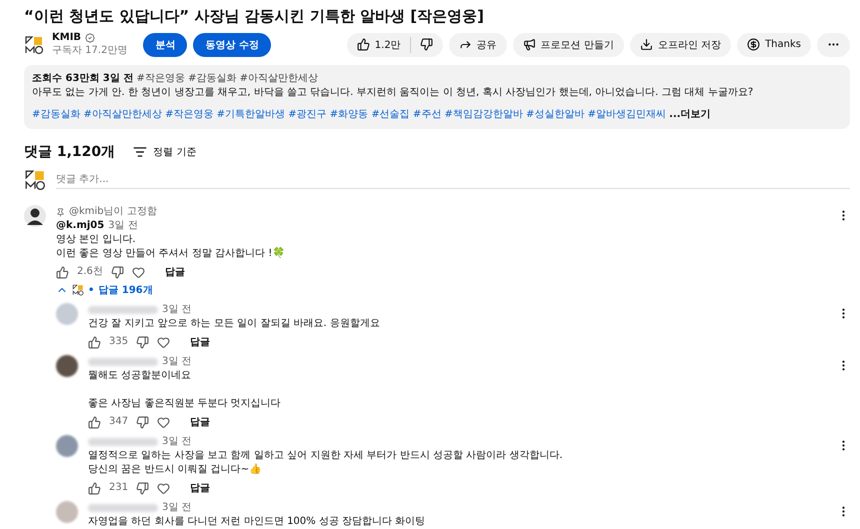 The width and height of the screenshot is (860, 529). I want to click on comment-count: 댓글 1,120개, so click(70, 152).